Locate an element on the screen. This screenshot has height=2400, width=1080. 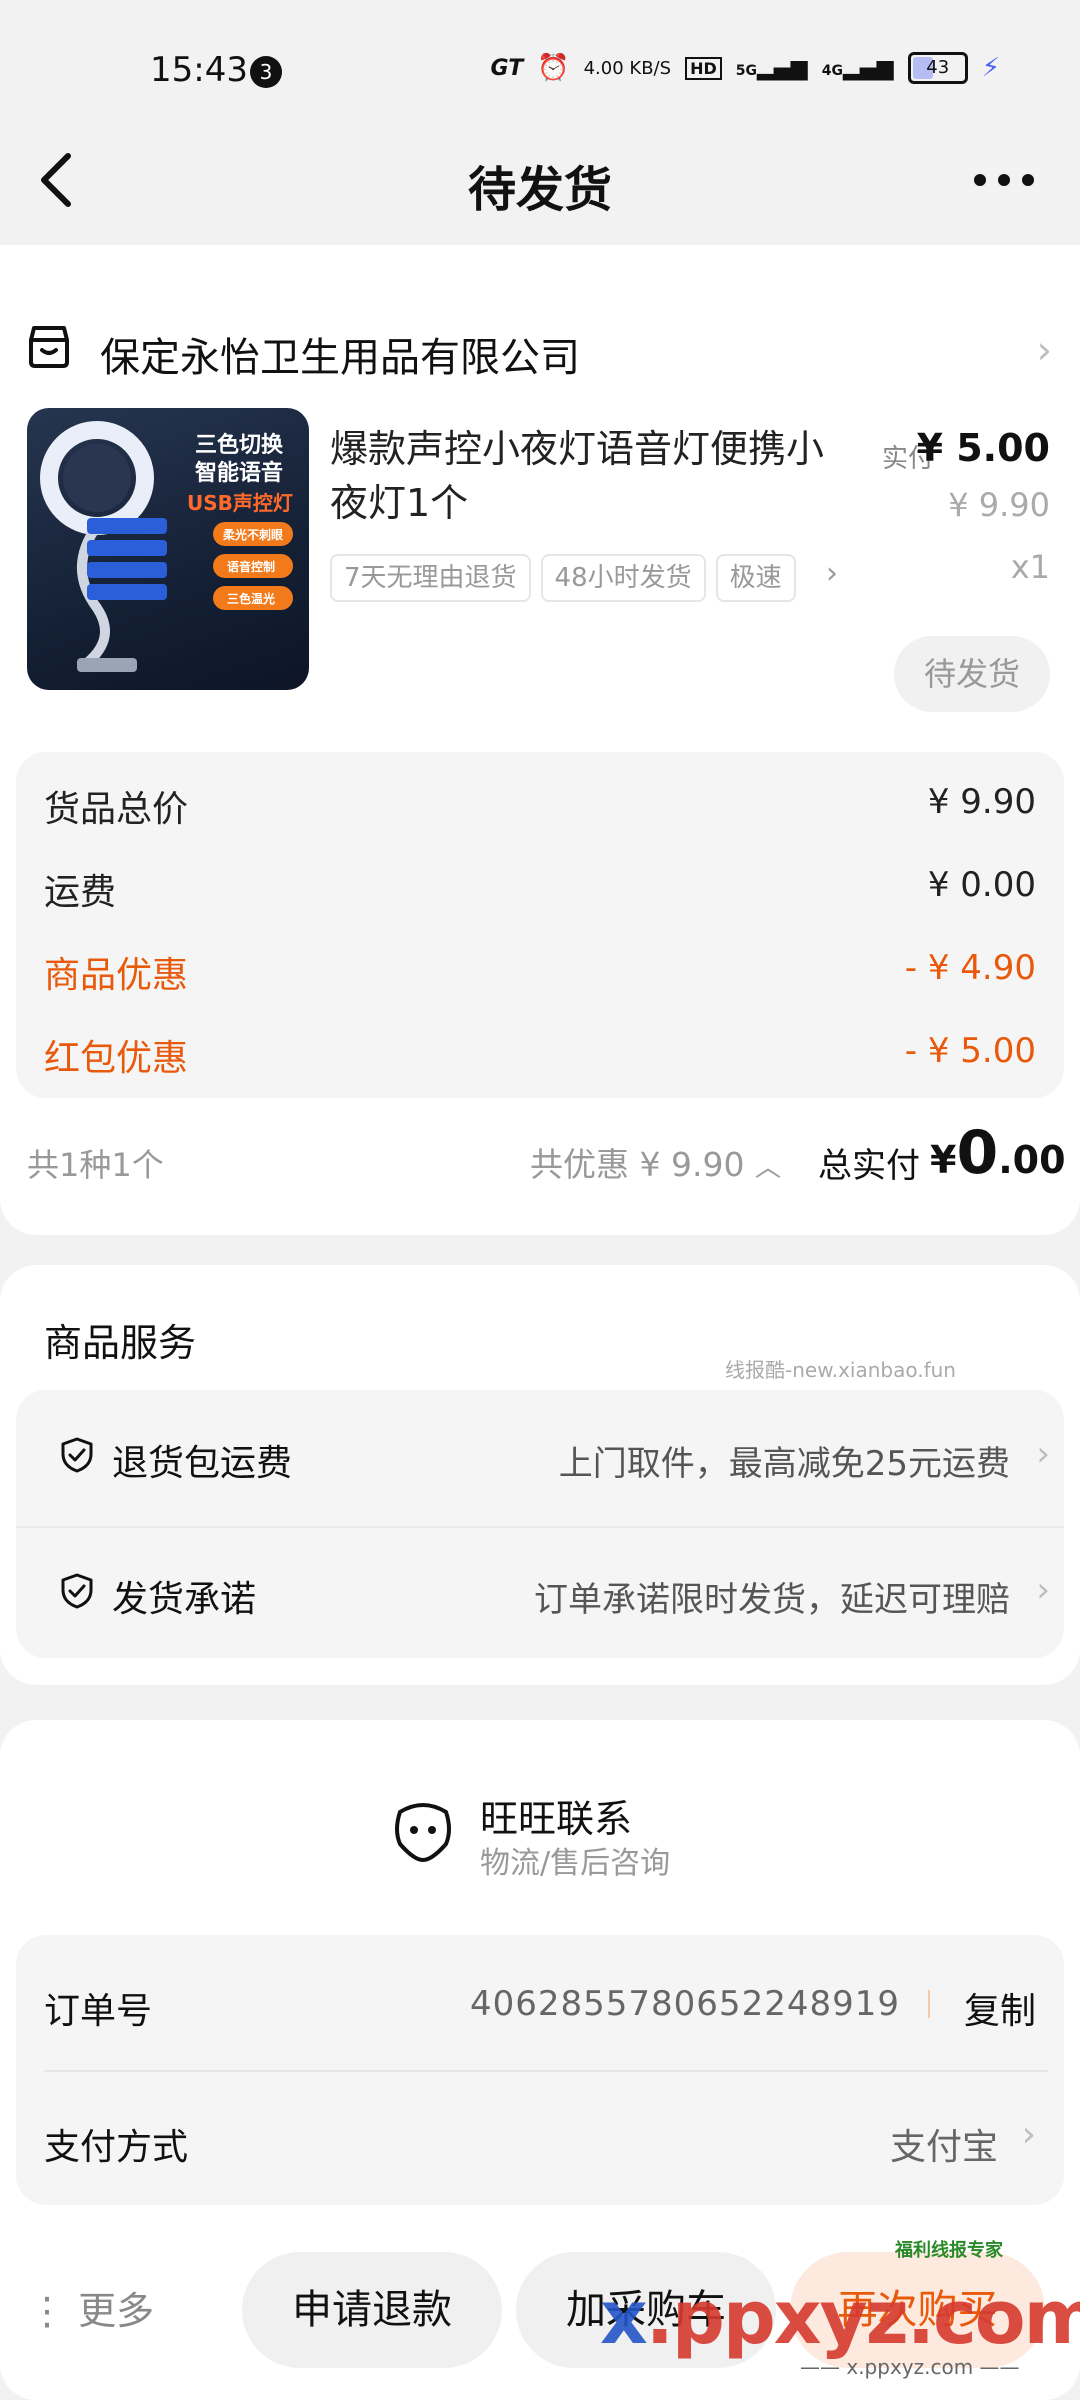
status-icons: GT ⏰ 4.00 KB/S HD 5G▂▄▆ 4G▂▄▆ 43 ⚡ is located at coordinates (745, 68).